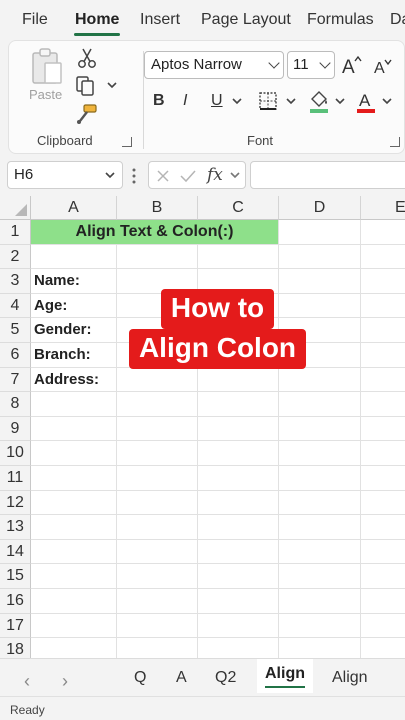  I want to click on cell-c11, so click(238, 478).